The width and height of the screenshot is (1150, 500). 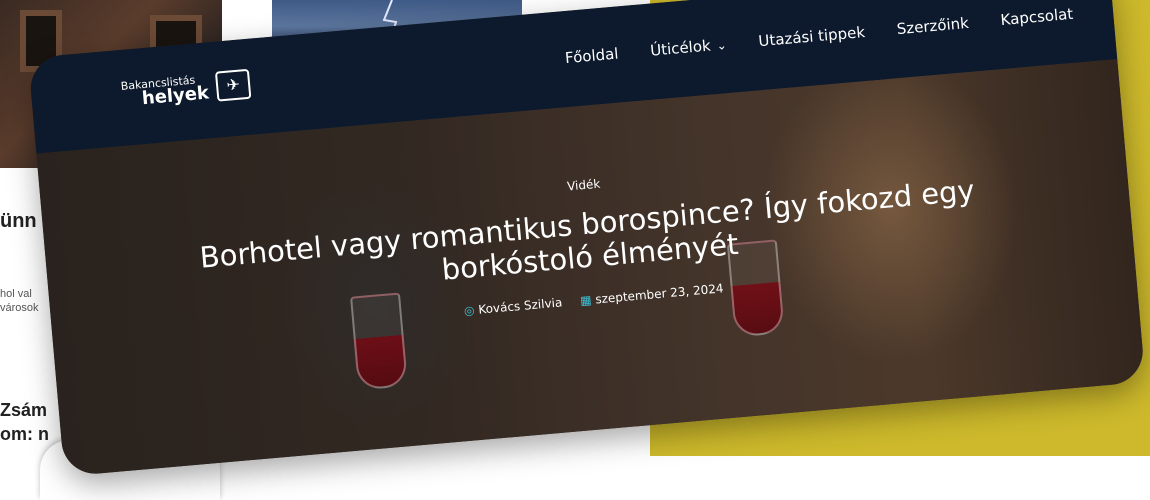 What do you see at coordinates (680, 48) in the screenshot?
I see `nav-item-destinations-label: Úticélok` at bounding box center [680, 48].